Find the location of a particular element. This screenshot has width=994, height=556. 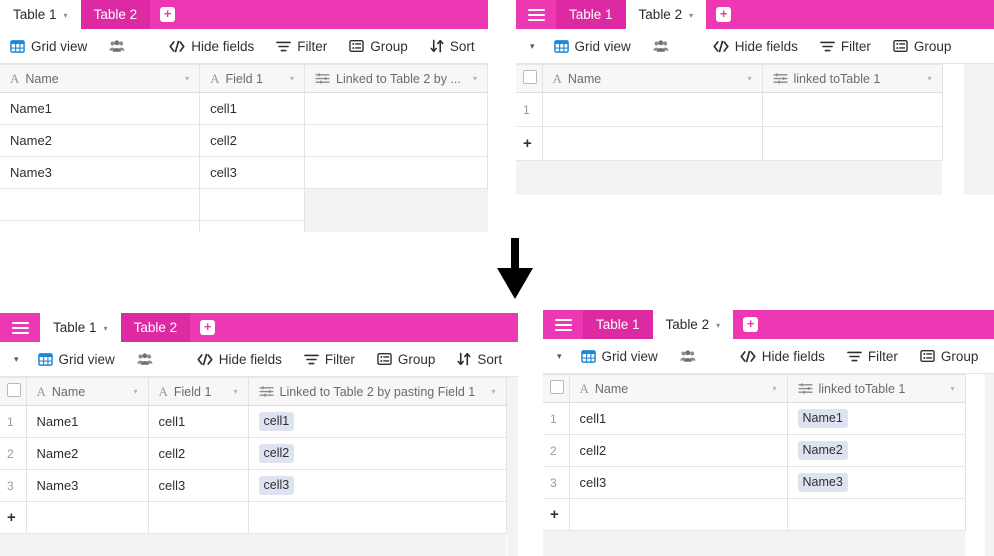

linked-record-chip: cell2 is located at coordinates (276, 453).